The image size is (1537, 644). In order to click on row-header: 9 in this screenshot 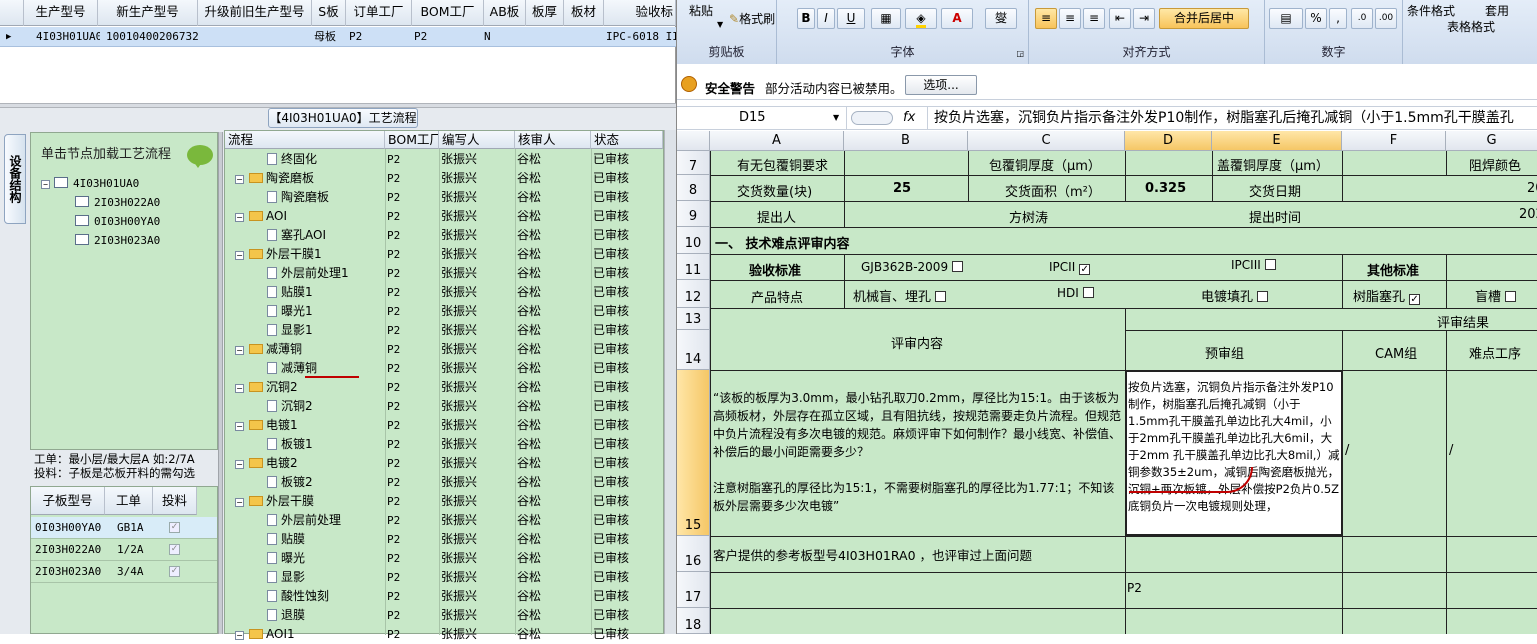, I will do `click(693, 214)`.